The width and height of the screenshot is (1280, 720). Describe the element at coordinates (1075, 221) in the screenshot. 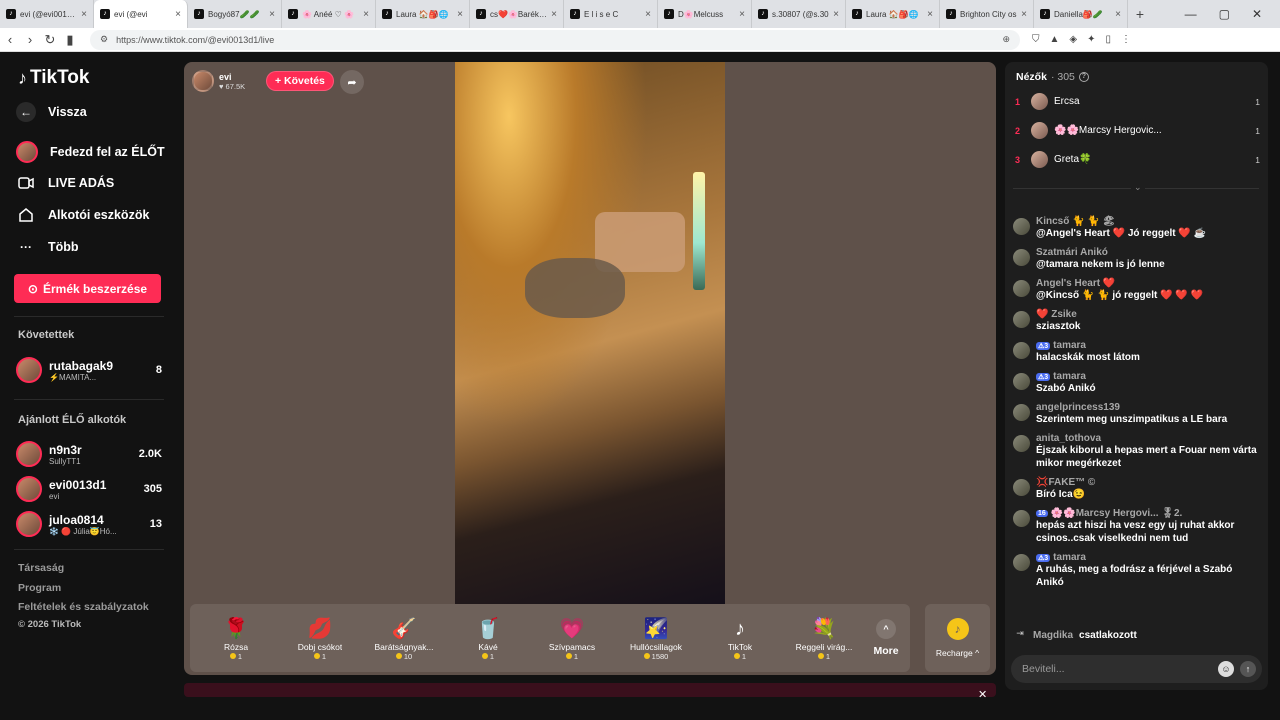

I see `chat-username: Kincső 🐈 🐈 🏖` at that location.